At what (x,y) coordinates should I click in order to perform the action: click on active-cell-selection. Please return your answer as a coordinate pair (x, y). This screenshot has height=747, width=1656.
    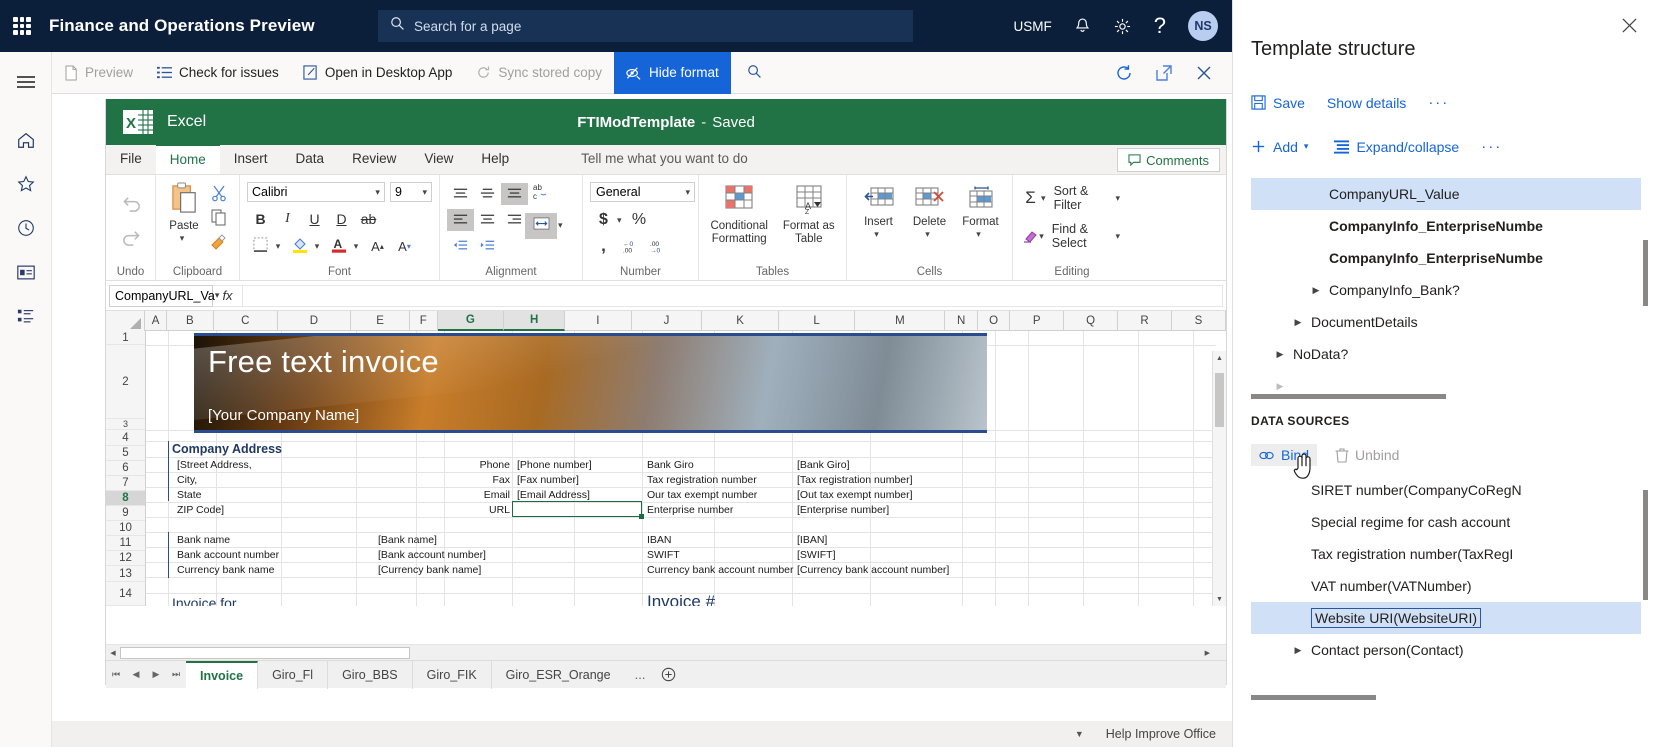
    Looking at the image, I should click on (578, 510).